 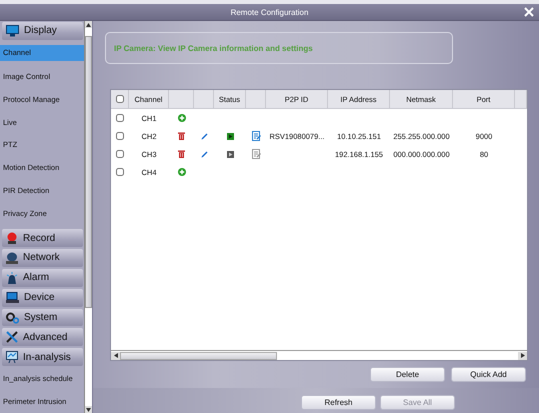 What do you see at coordinates (36, 278) in the screenshot?
I see `group-label: Alarm` at bounding box center [36, 278].